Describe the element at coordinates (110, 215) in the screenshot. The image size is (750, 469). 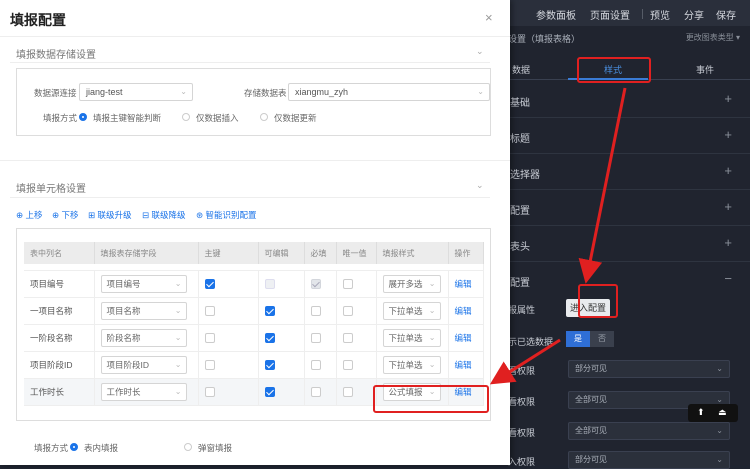
I see `cascade-upgrade-button: ⊞ 联级升级` at that location.